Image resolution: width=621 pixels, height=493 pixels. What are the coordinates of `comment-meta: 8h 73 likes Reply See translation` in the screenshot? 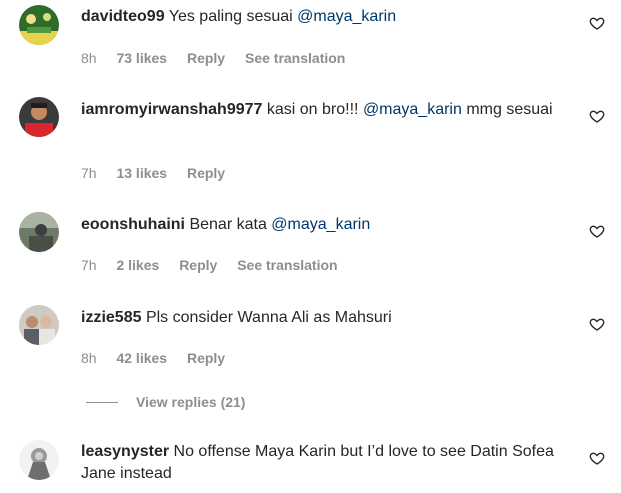 It's located at (221, 58).